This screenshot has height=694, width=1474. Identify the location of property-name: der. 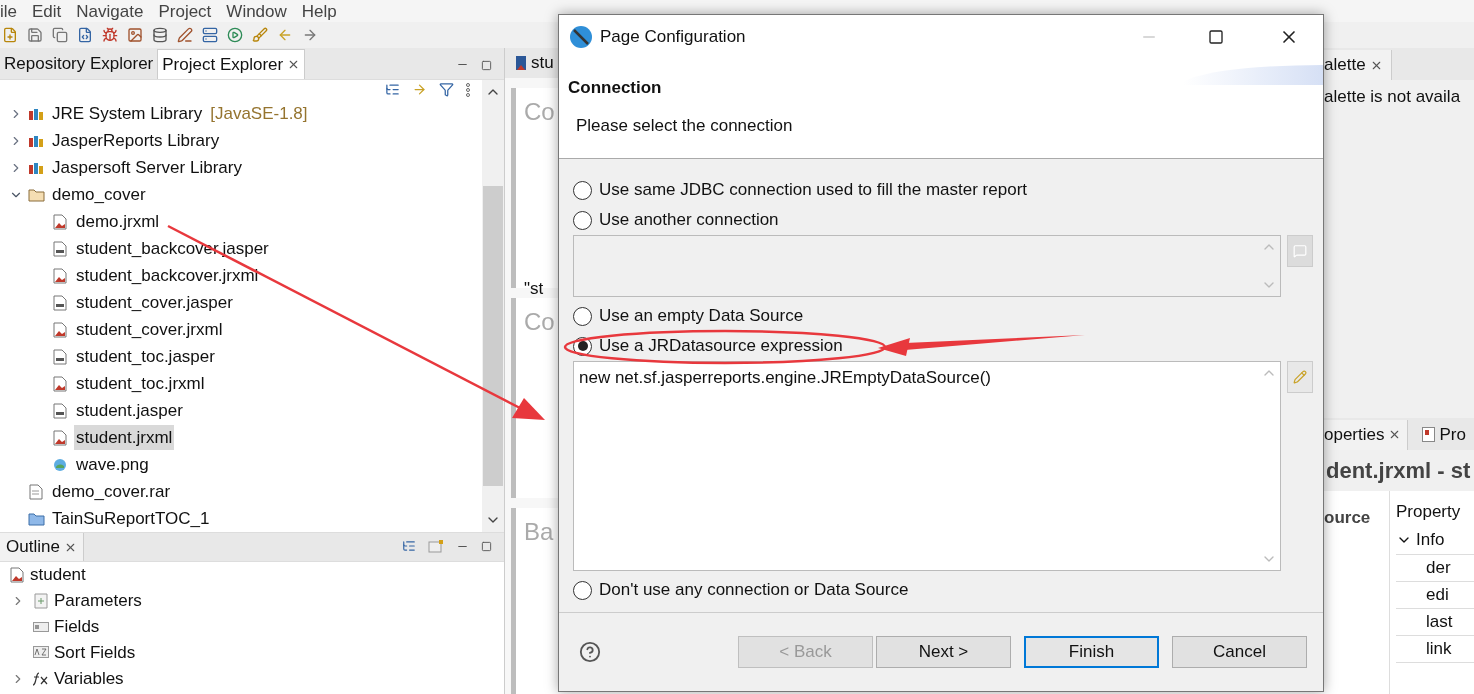
(1438, 567).